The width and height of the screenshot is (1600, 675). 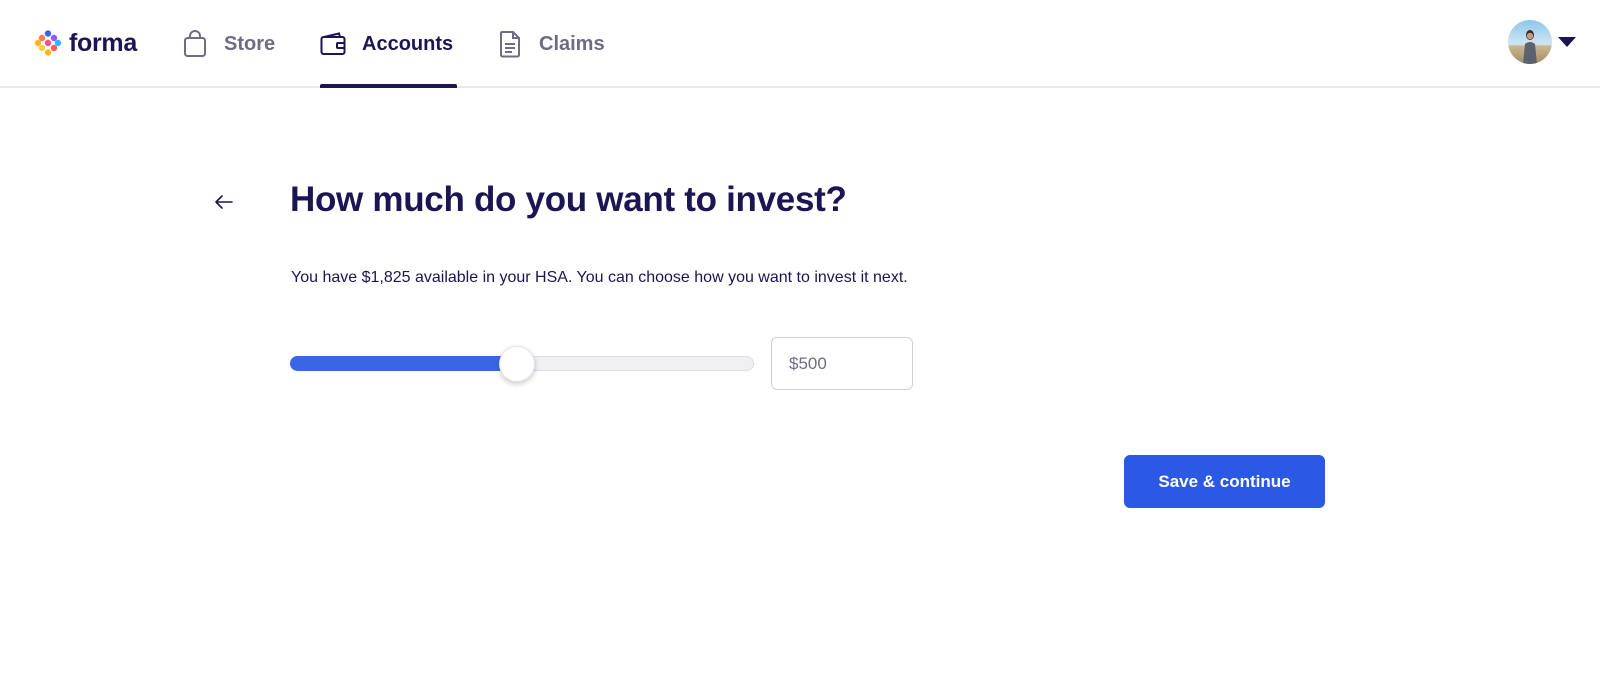 What do you see at coordinates (195, 44) in the screenshot?
I see `shopping-bag-icon` at bounding box center [195, 44].